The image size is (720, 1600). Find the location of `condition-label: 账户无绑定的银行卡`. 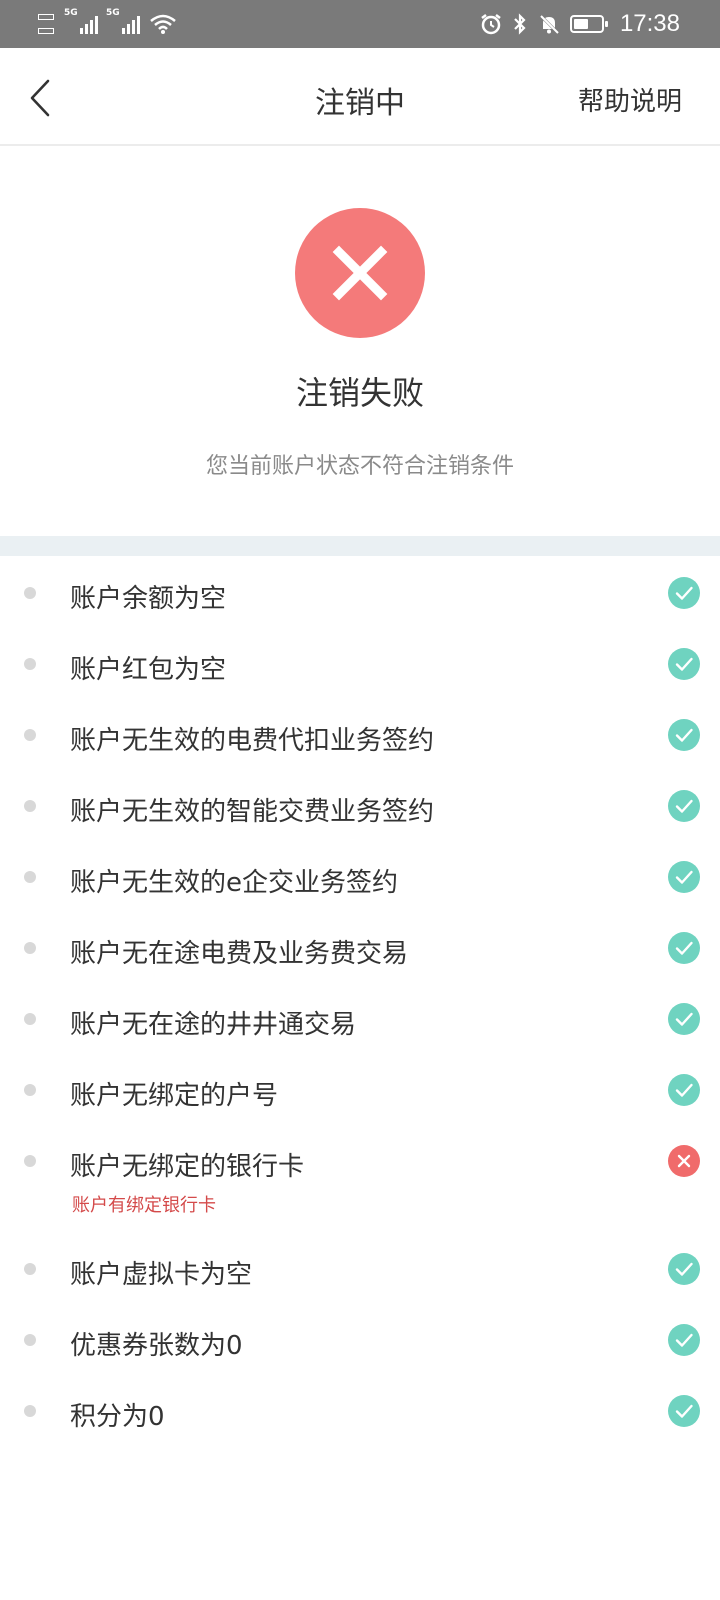

condition-label: 账户无绑定的银行卡 is located at coordinates (187, 1167).